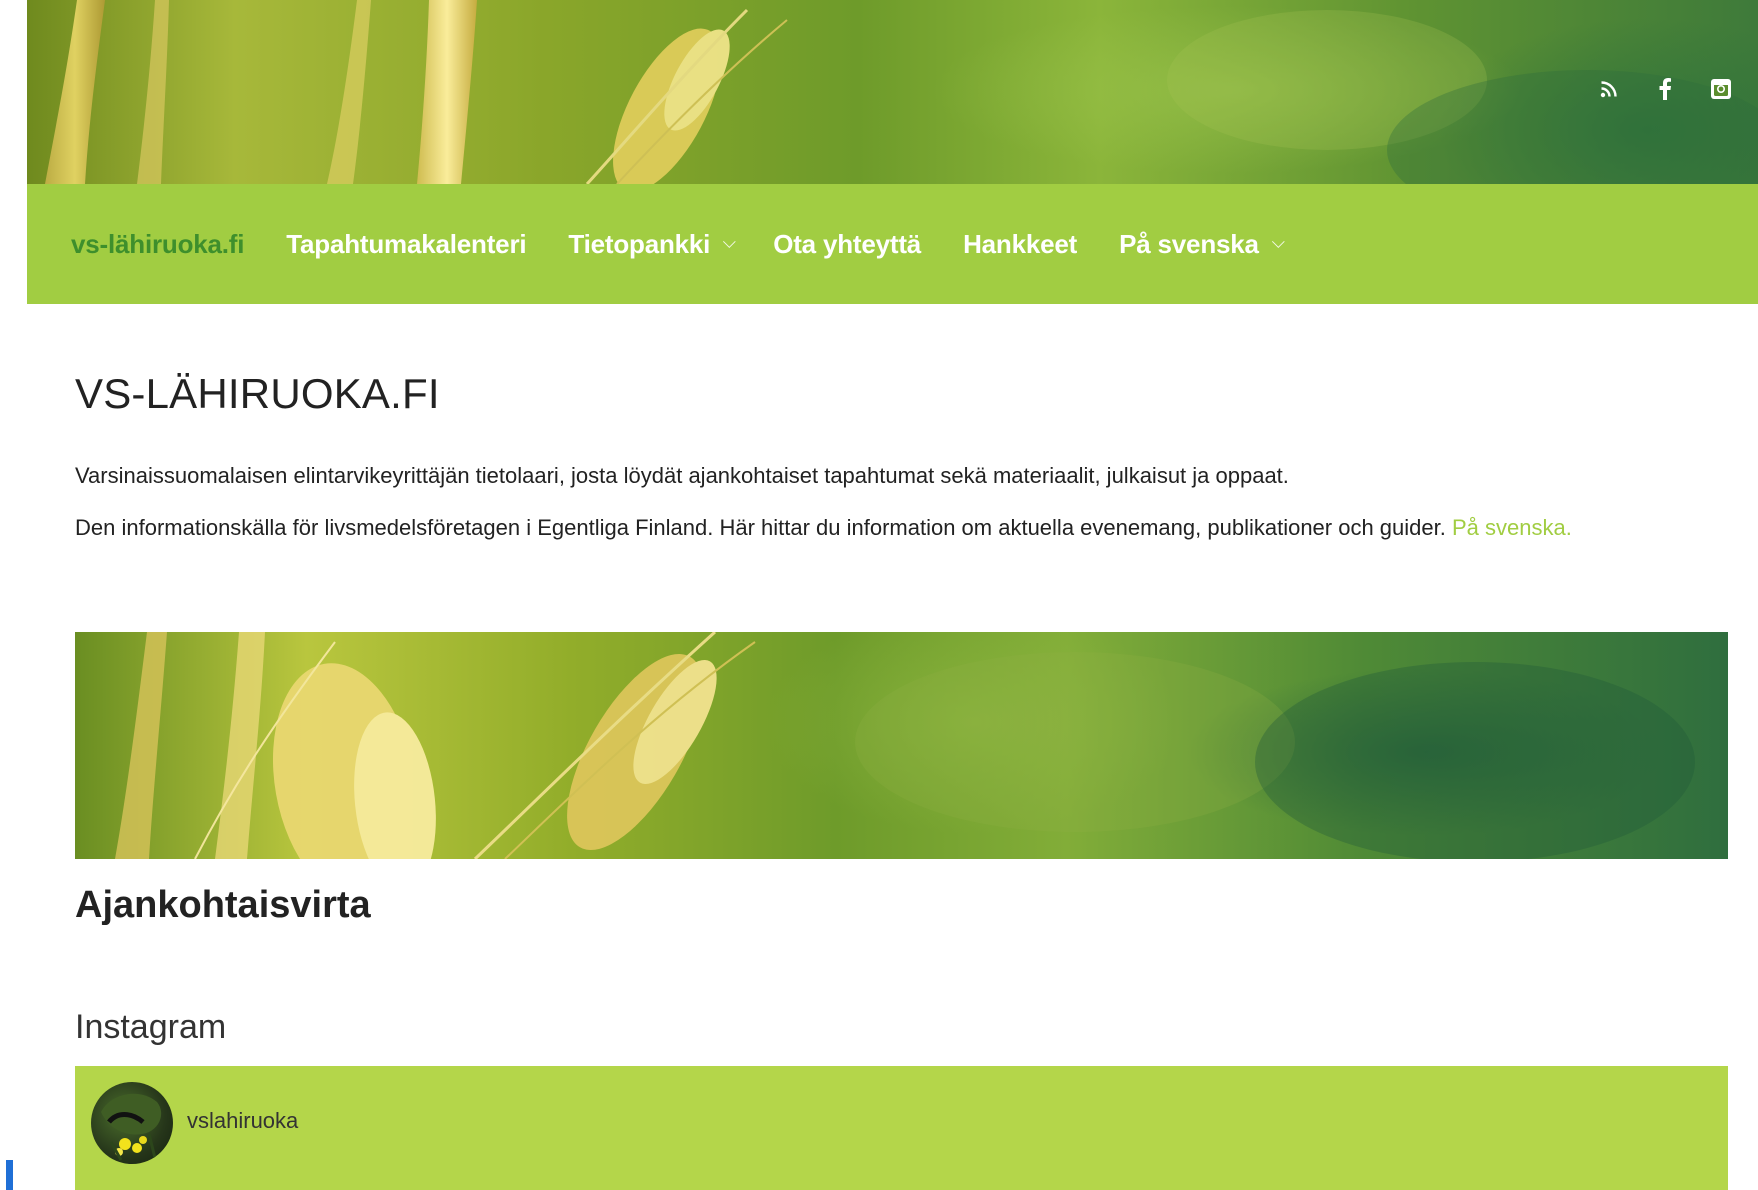 This screenshot has height=1190, width=1758. What do you see at coordinates (9, 1175) in the screenshot?
I see `page-edge-marker` at bounding box center [9, 1175].